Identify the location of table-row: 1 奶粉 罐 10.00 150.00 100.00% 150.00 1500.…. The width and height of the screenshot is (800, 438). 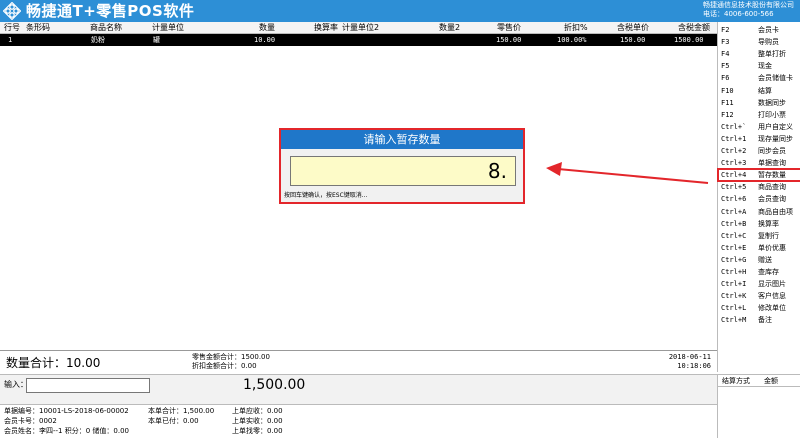
(358, 40).